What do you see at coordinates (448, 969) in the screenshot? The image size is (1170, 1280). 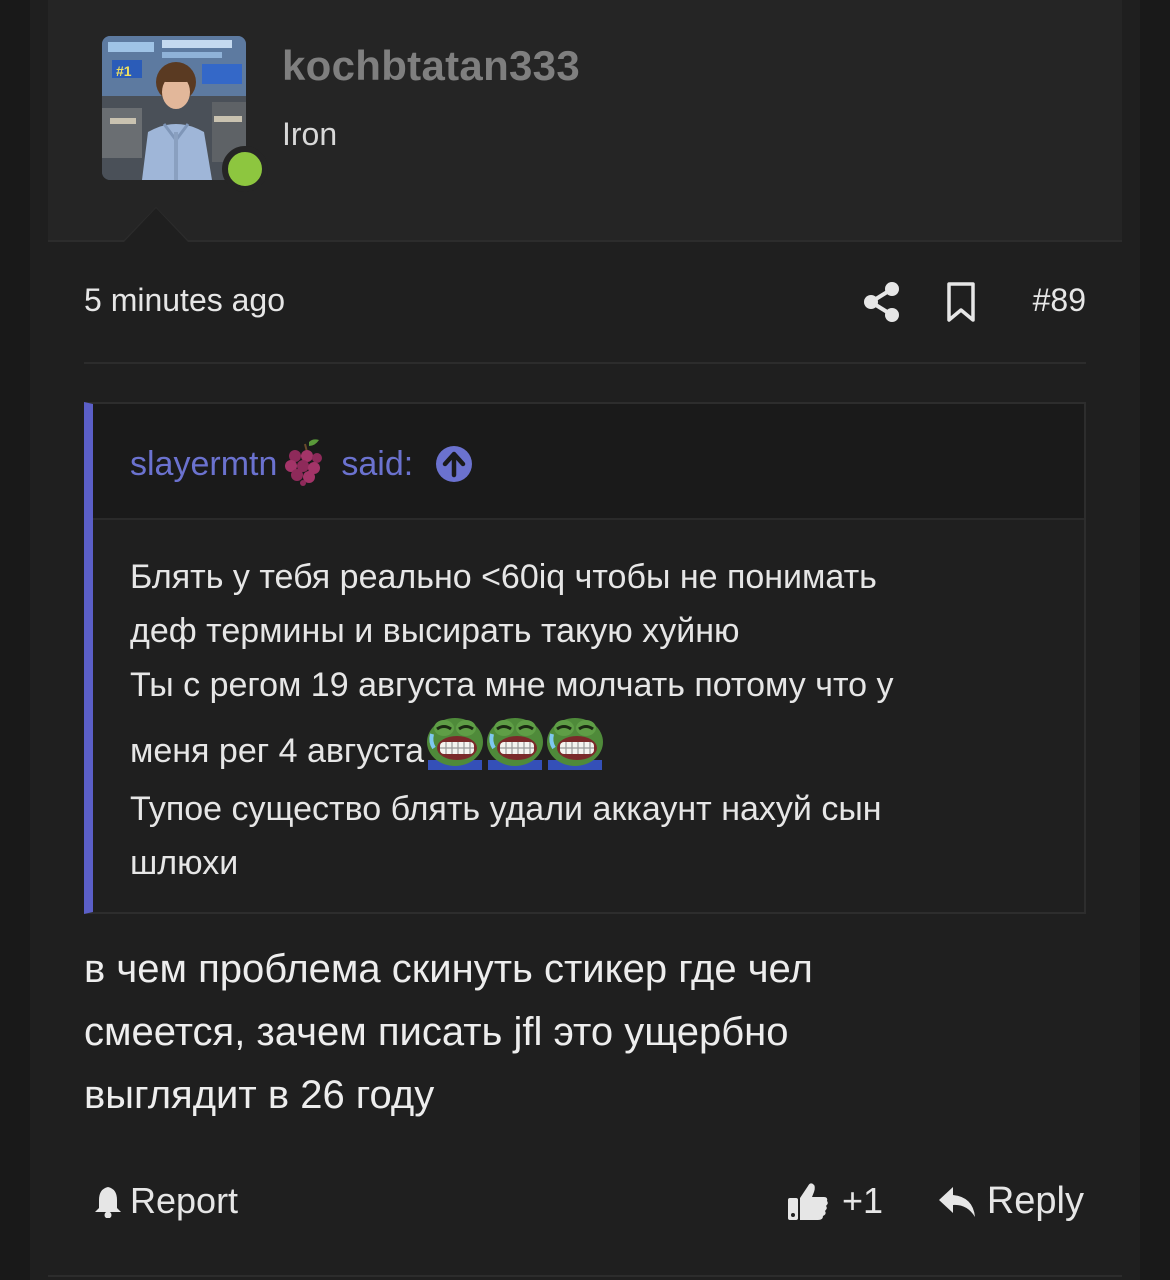 I see `message-line: в чем проблема скинуть стикер где чел` at bounding box center [448, 969].